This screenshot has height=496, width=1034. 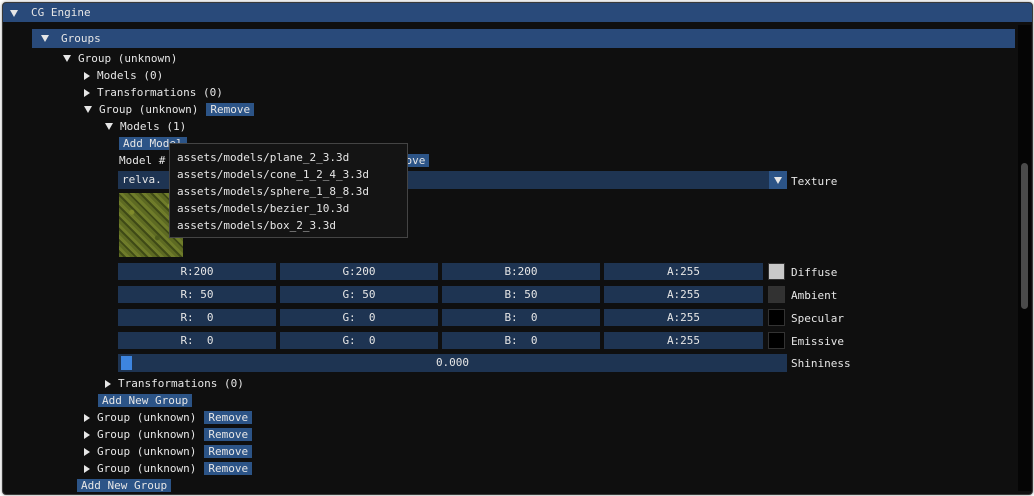 I want to click on groups-header-label: Groups, so click(x=81, y=38).